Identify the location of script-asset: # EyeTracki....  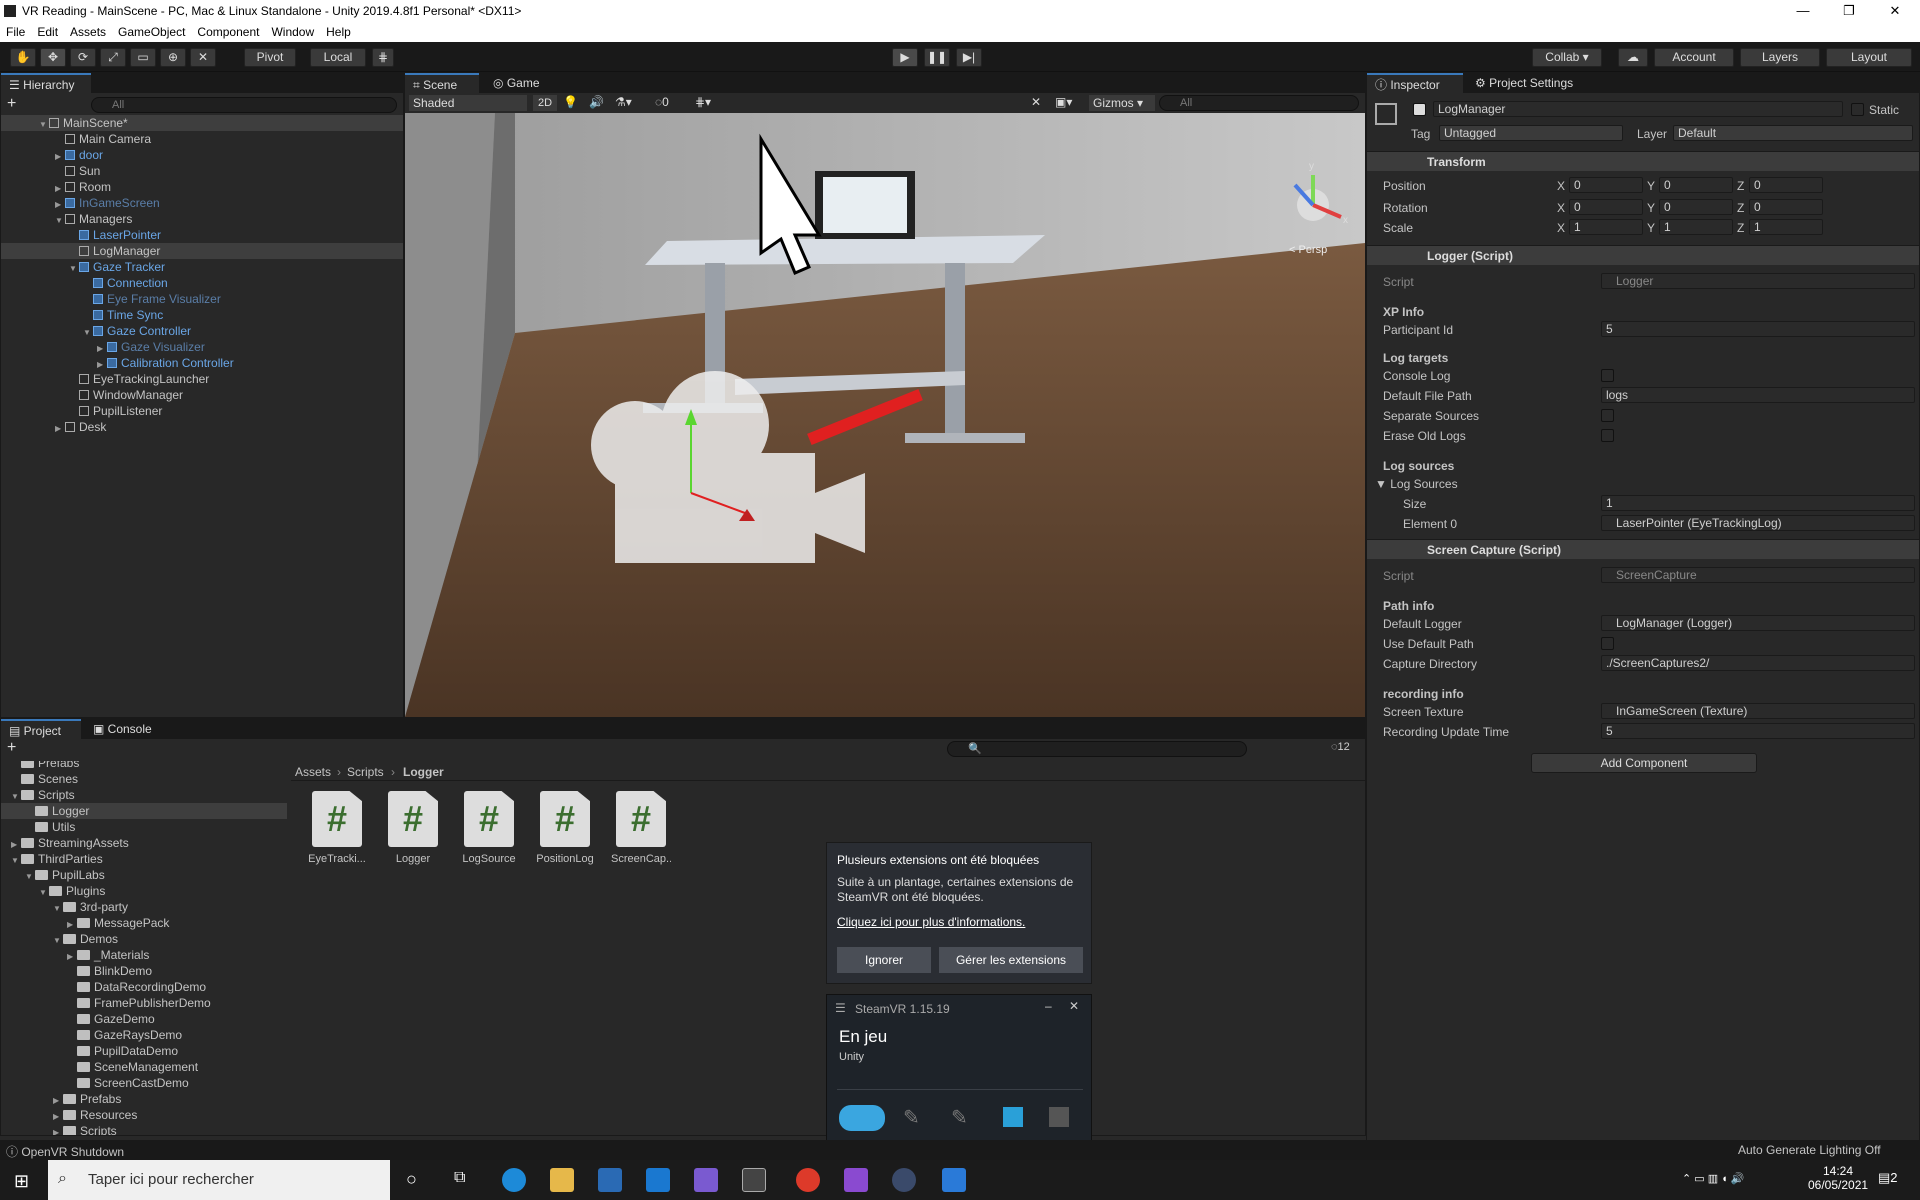
(337, 828).